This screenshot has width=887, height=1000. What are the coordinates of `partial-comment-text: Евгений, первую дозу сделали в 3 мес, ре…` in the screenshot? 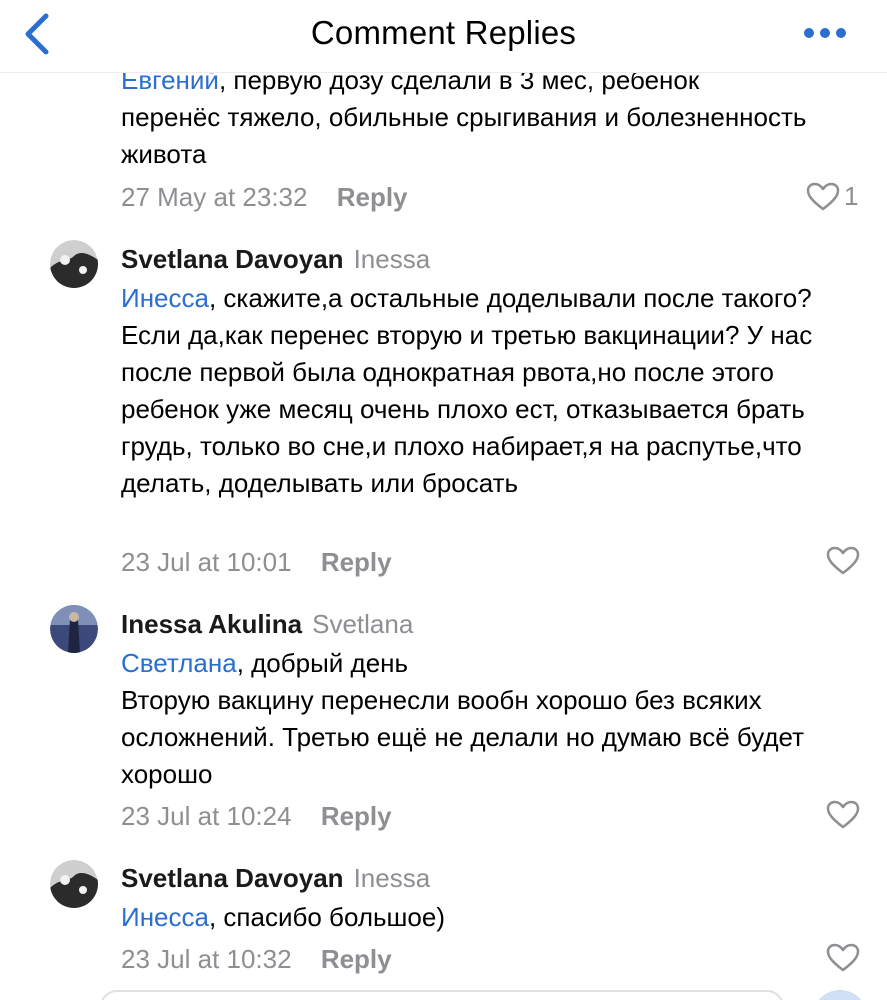 It's located at (464, 117).